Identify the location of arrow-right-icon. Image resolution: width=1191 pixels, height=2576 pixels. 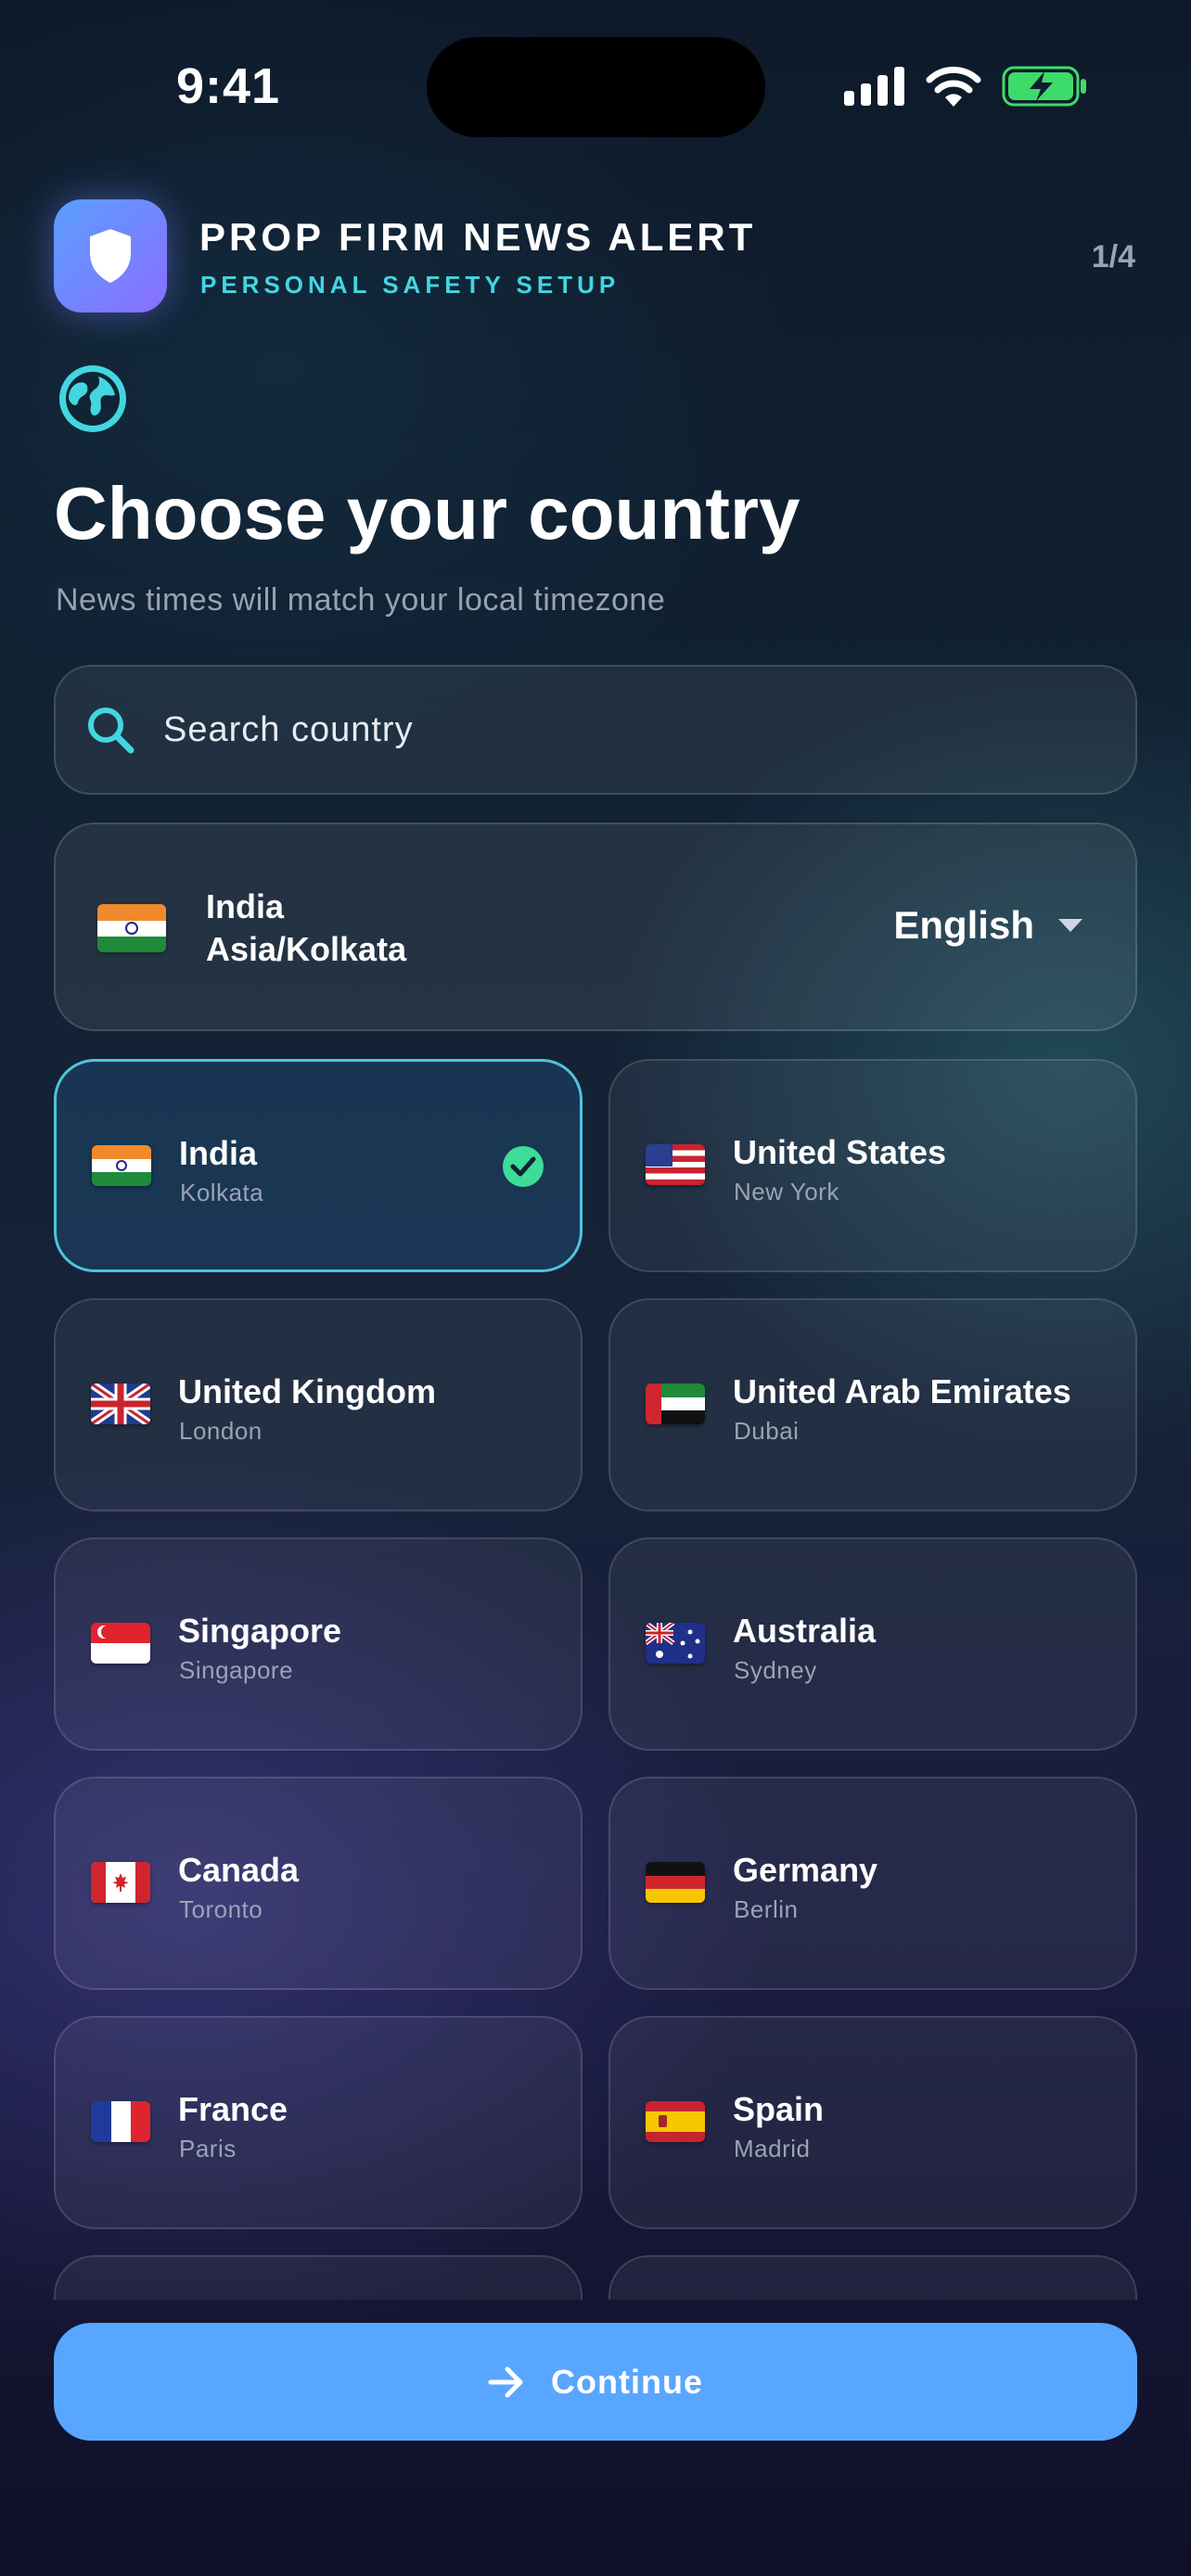
(505, 2381).